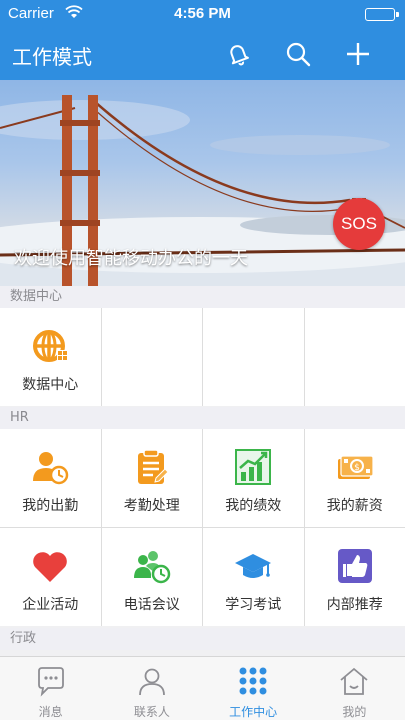  What do you see at coordinates (50, 605) in the screenshot?
I see `grid-item-label: 企业活动` at bounding box center [50, 605].